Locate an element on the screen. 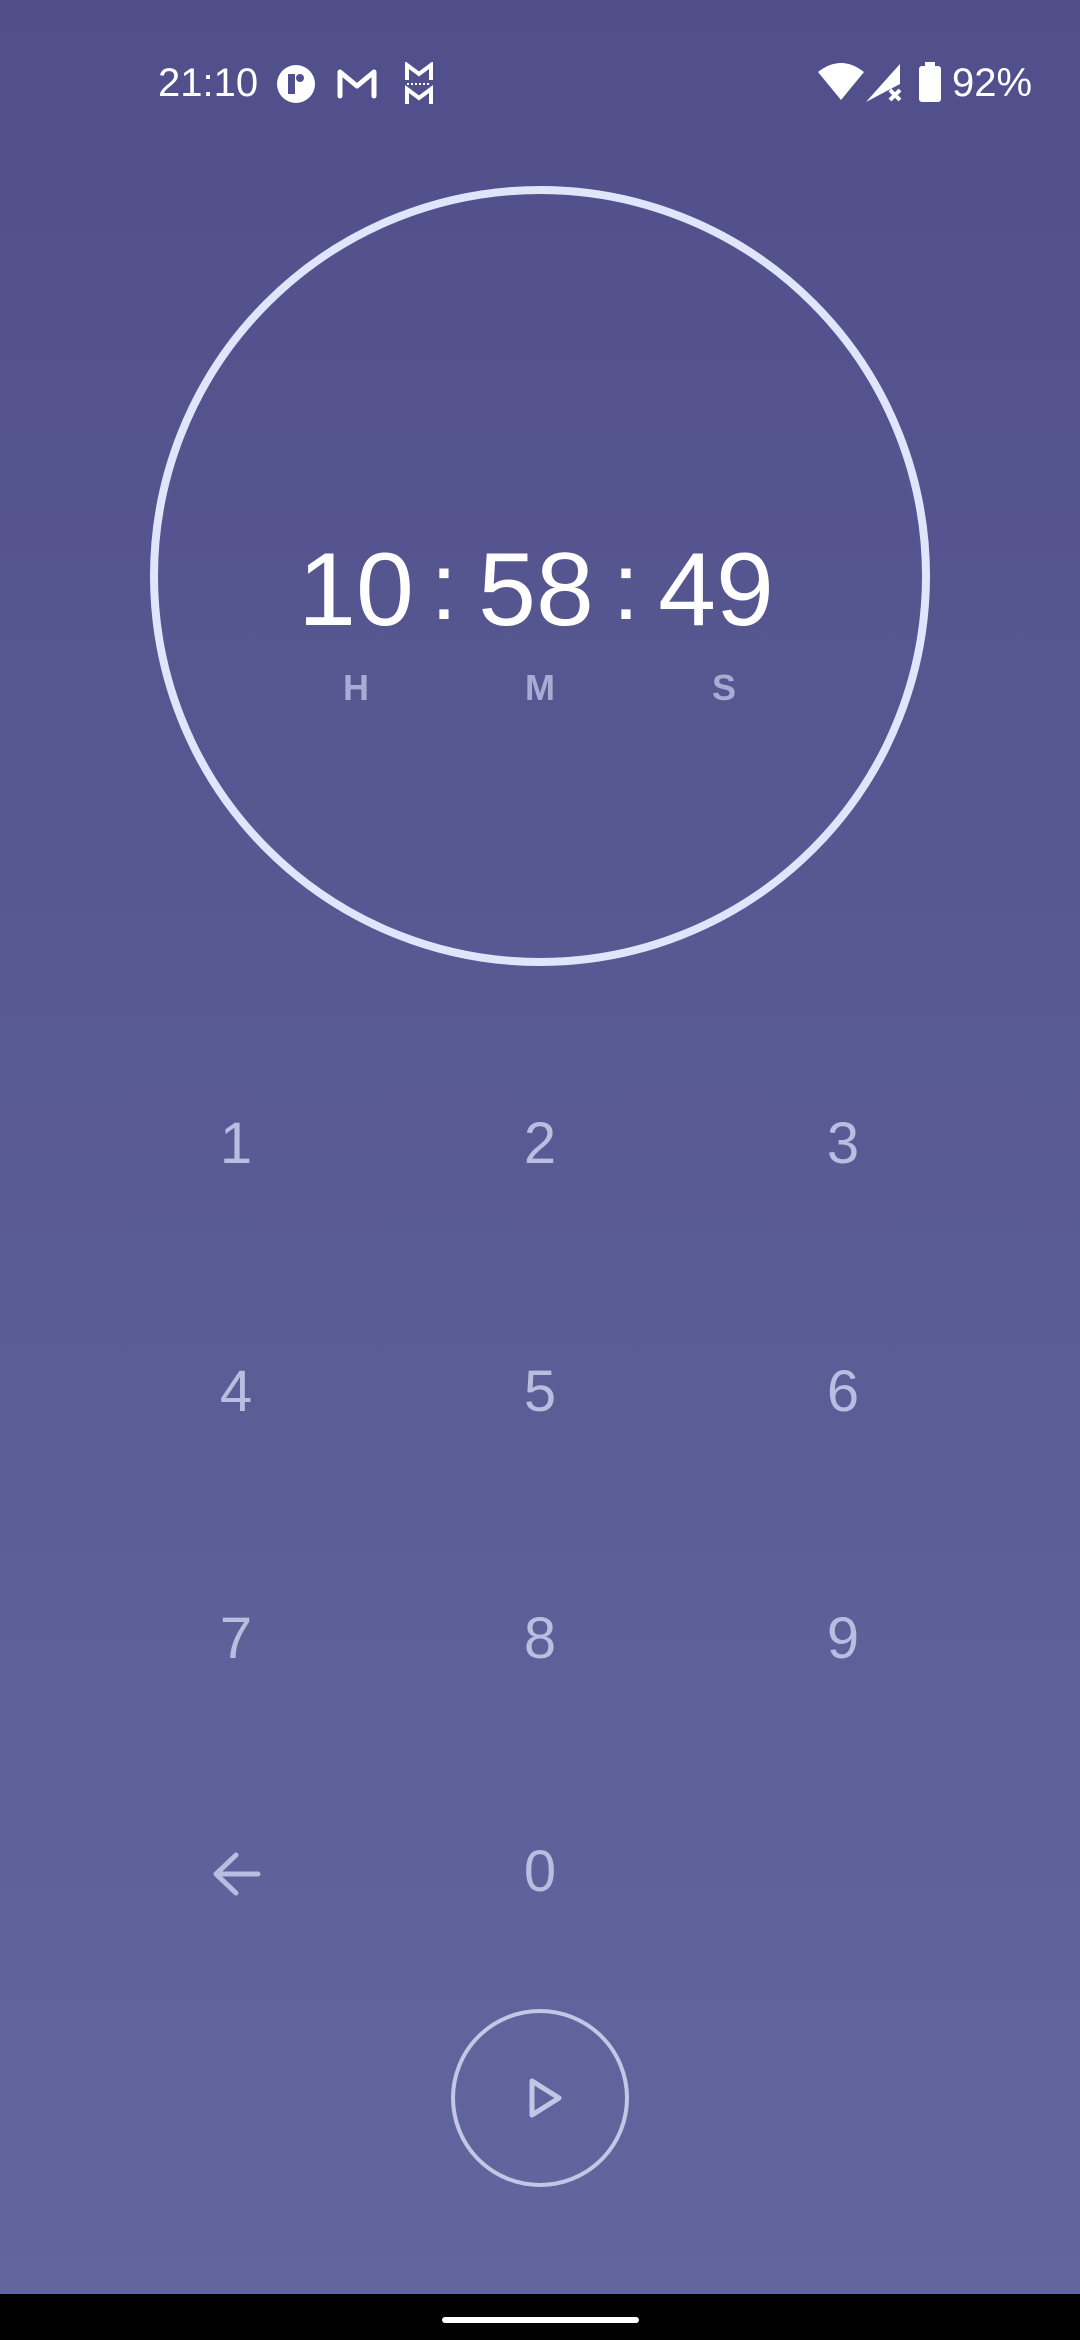 This screenshot has height=2340, width=1080. start-button is located at coordinates (540, 2098).